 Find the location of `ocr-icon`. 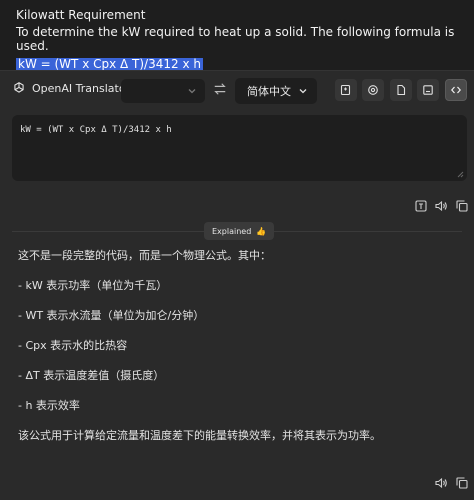

ocr-icon is located at coordinates (421, 206).